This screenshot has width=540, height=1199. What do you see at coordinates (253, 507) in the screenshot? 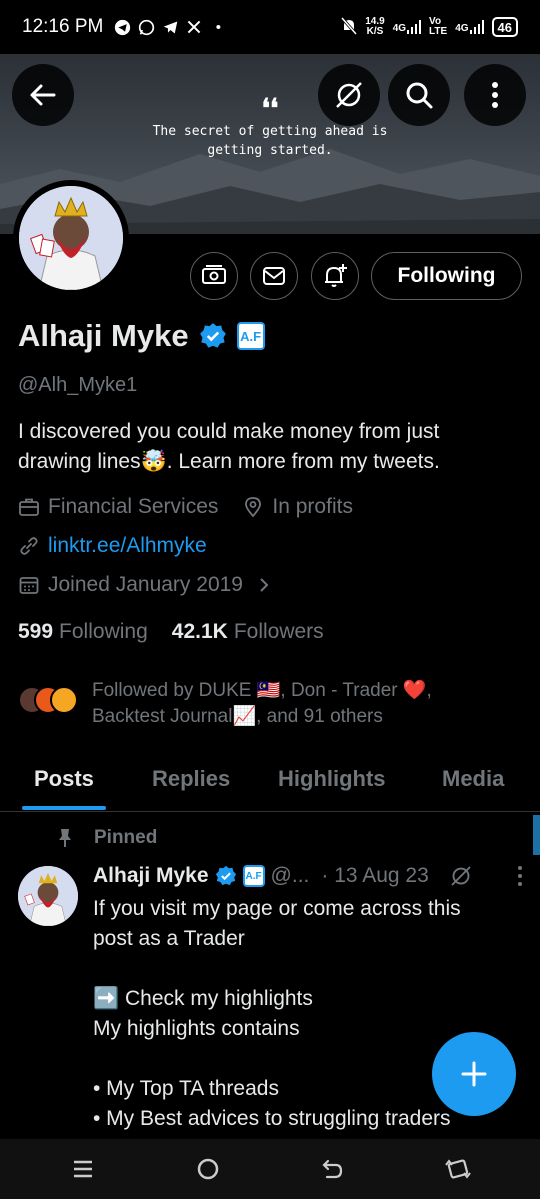
I see `location-pin-icon` at bounding box center [253, 507].